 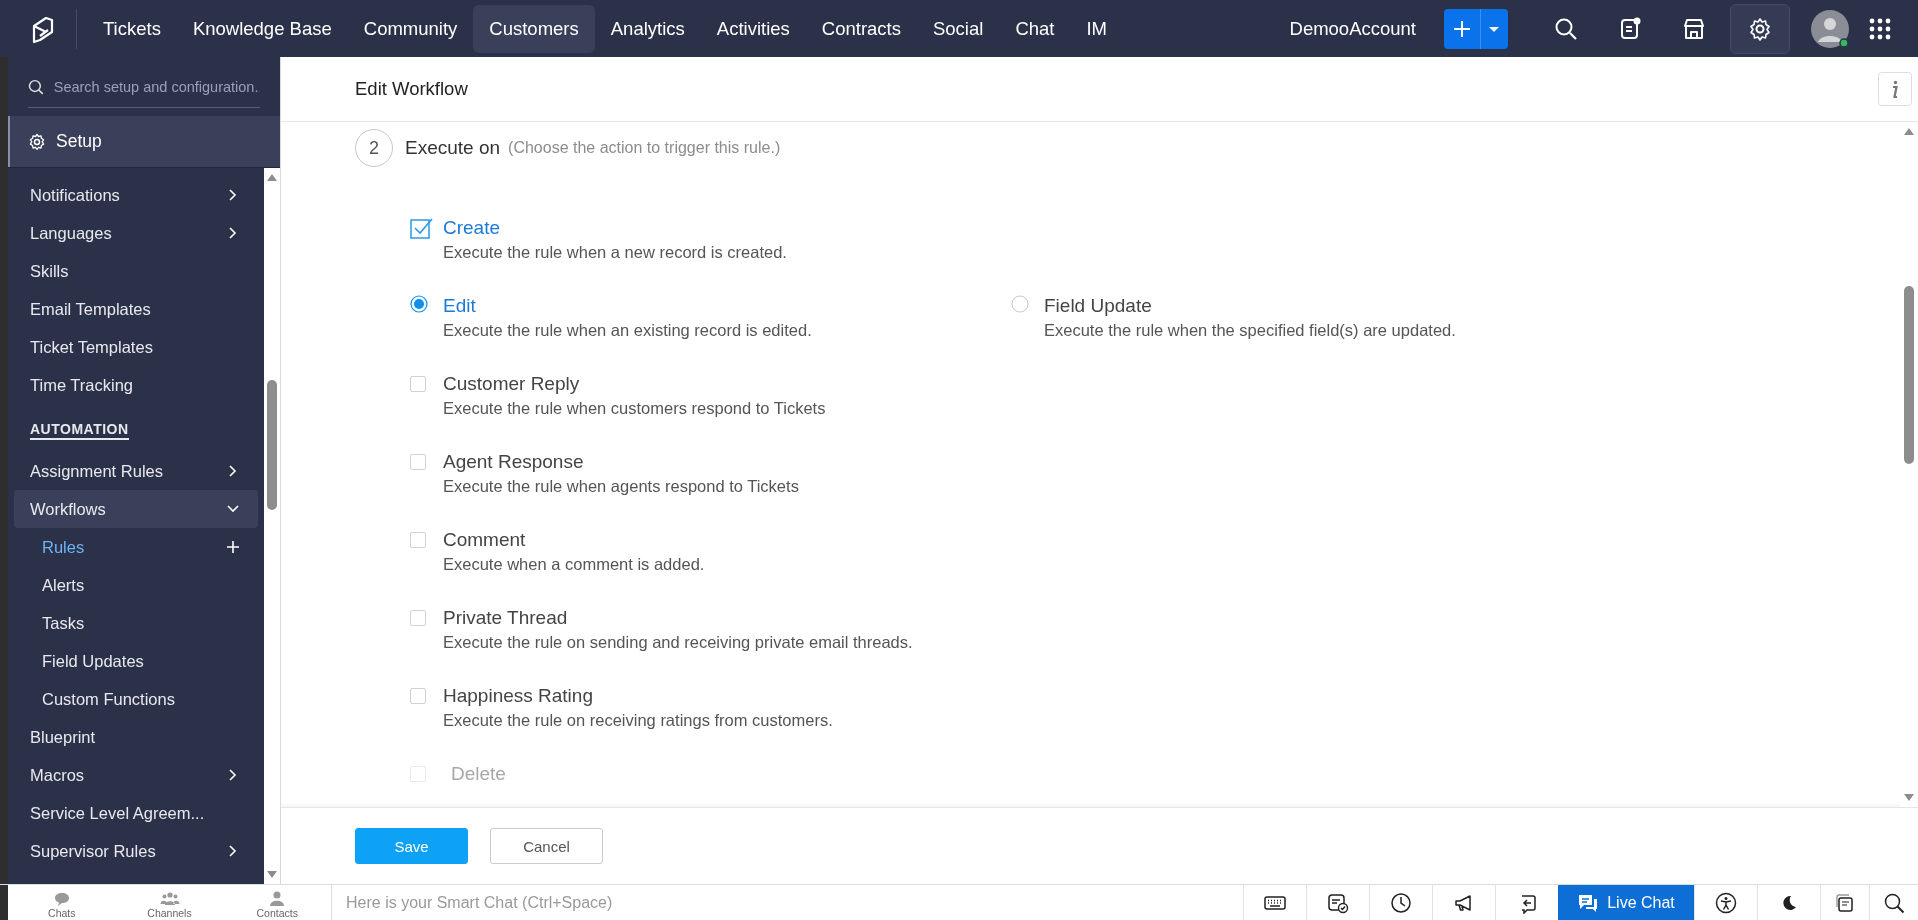 I want to click on nav-tab: IM, so click(x=1096, y=28).